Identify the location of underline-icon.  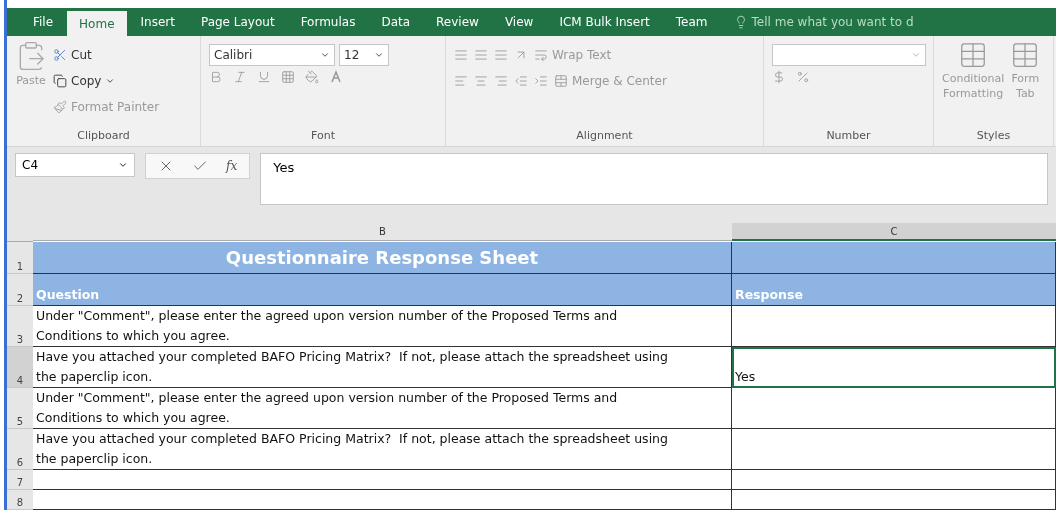
(264, 77).